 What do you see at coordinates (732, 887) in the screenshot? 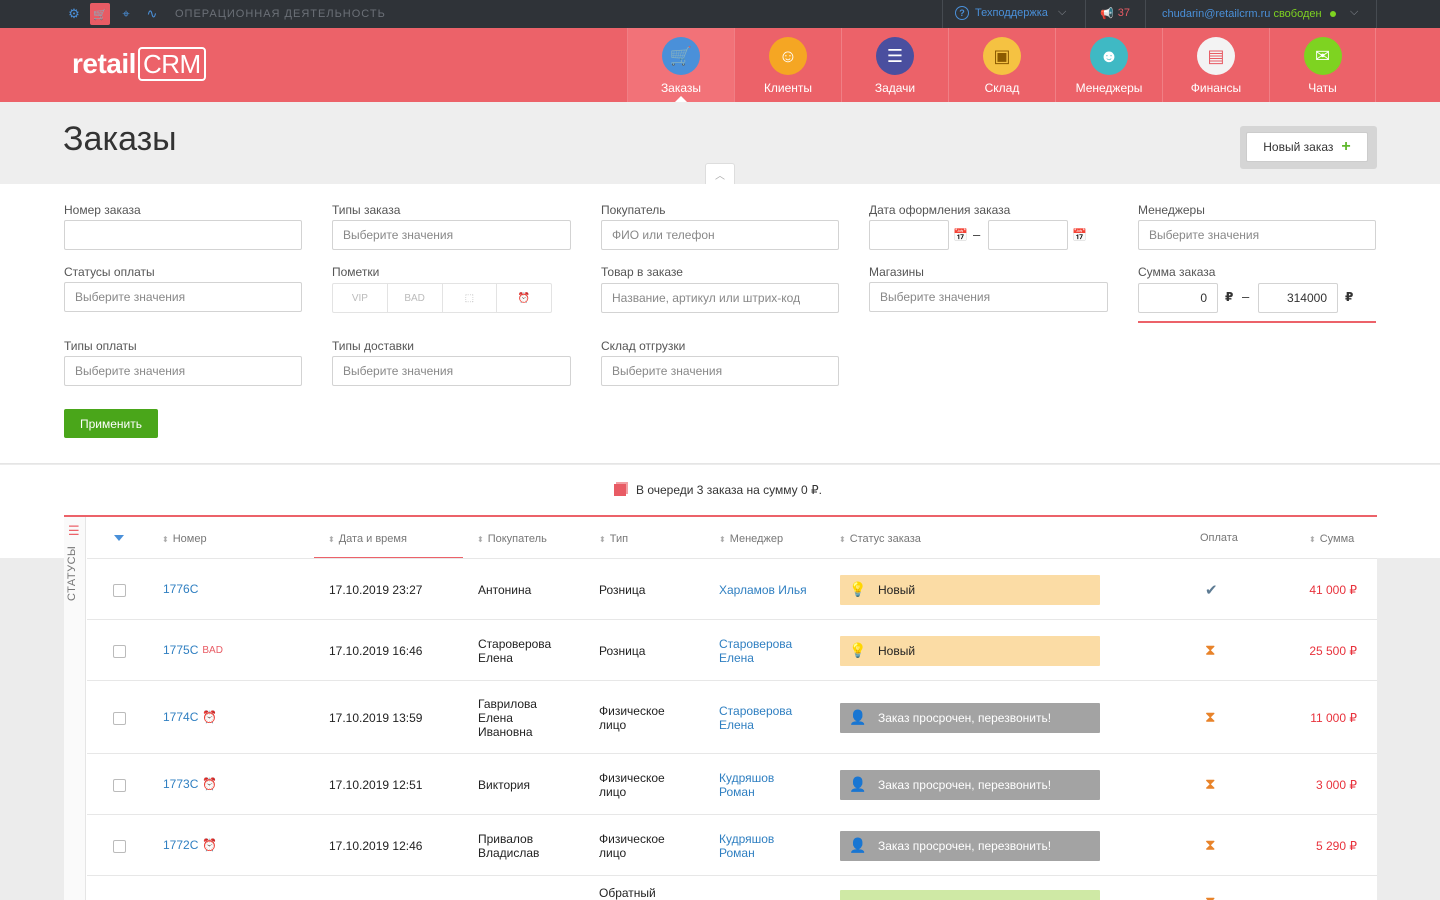
I see `table-row: Обратный ⧗` at bounding box center [732, 887].